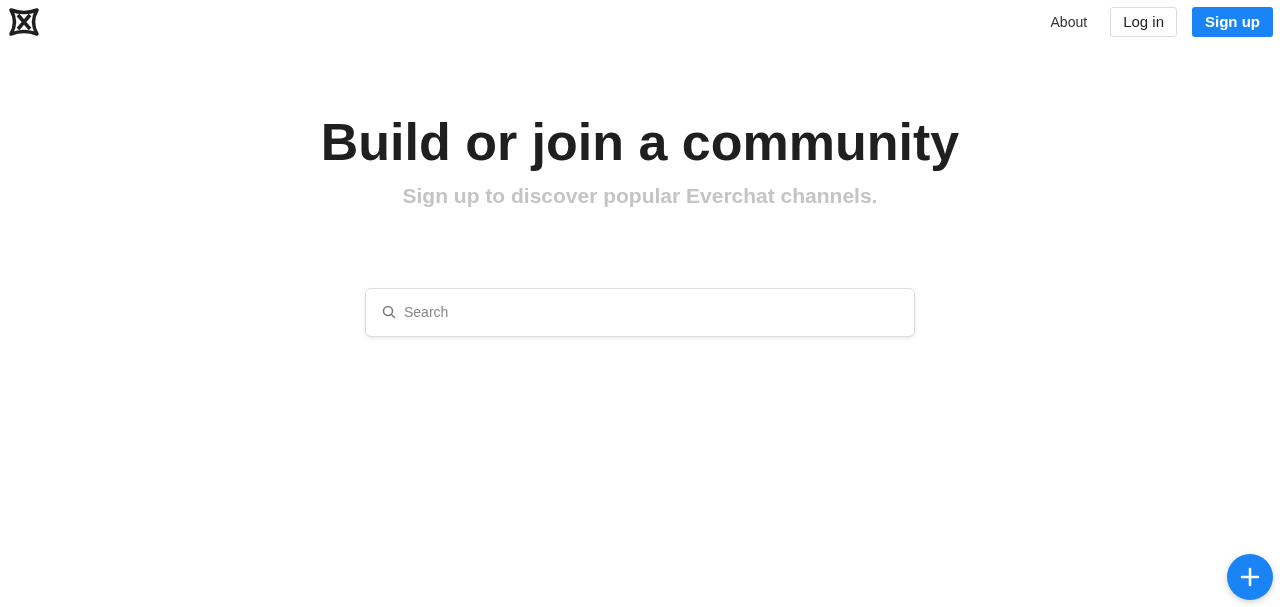 This screenshot has height=607, width=1280. Describe the element at coordinates (389, 311) in the screenshot. I see `search-icon` at that location.